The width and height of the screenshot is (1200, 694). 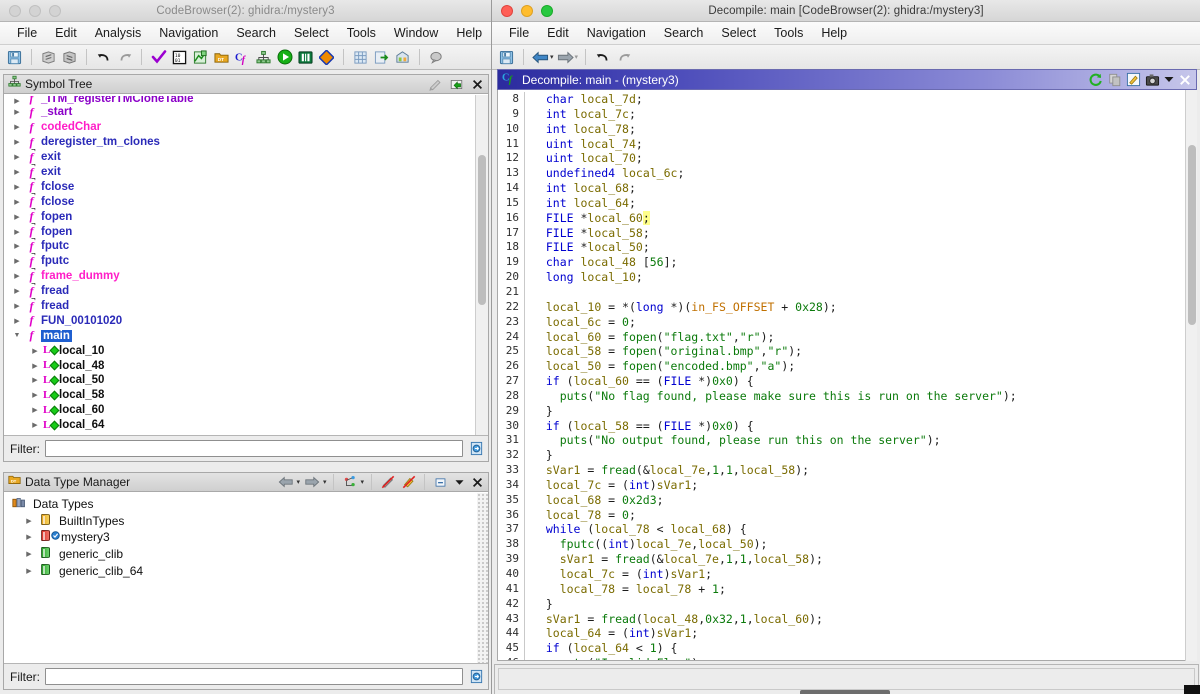 What do you see at coordinates (847, 426) in the screenshot?
I see `code-line: 30 if (local_58 == (FILE *)0x0) {` at bounding box center [847, 426].